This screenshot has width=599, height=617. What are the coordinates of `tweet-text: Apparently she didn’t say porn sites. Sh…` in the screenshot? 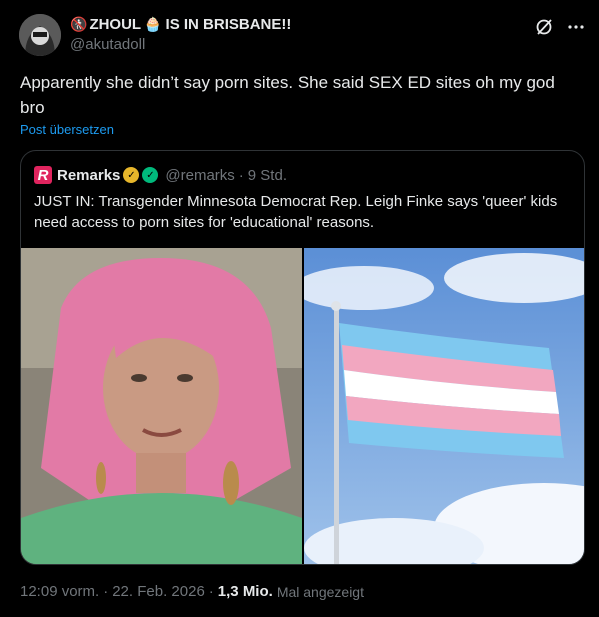 It's located at (287, 95).